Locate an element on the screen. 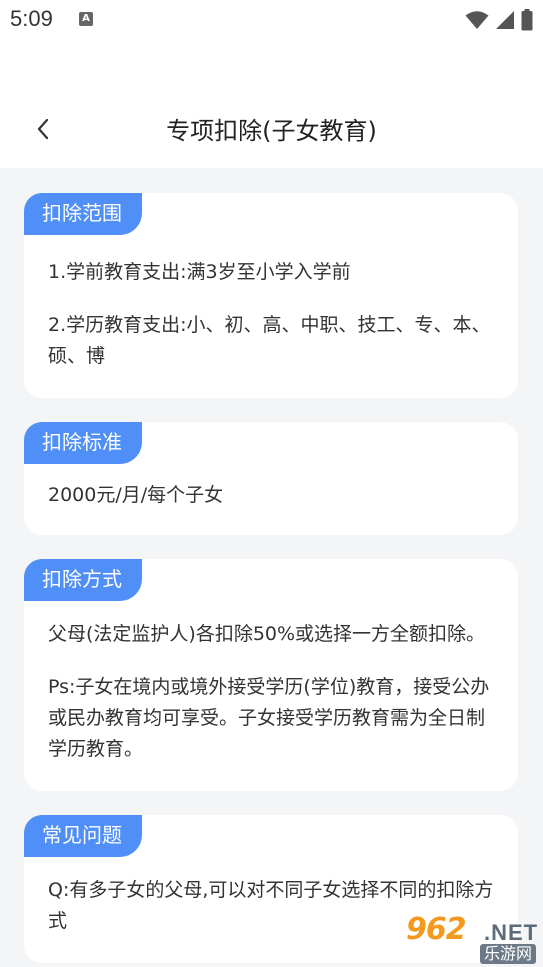 The image size is (543, 967). deduction-standard-body: 2000元/月/每个子女 is located at coordinates (271, 499).